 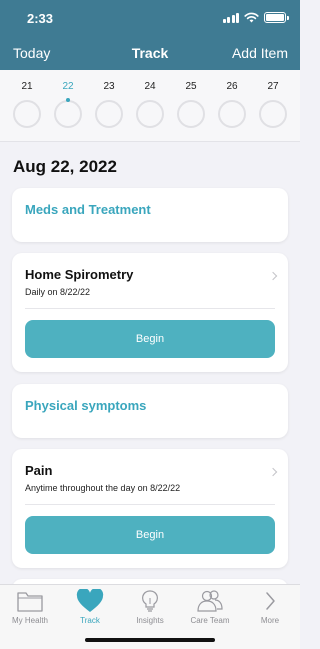 What do you see at coordinates (276, 17) in the screenshot?
I see `battery-icon` at bounding box center [276, 17].